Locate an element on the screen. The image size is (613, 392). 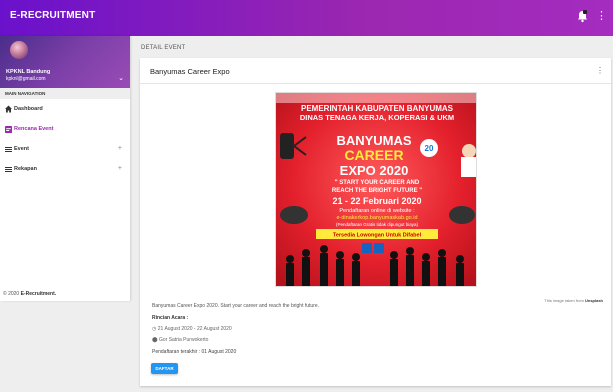
user-name: KPKNL Bandung is located at coordinates (28, 72).